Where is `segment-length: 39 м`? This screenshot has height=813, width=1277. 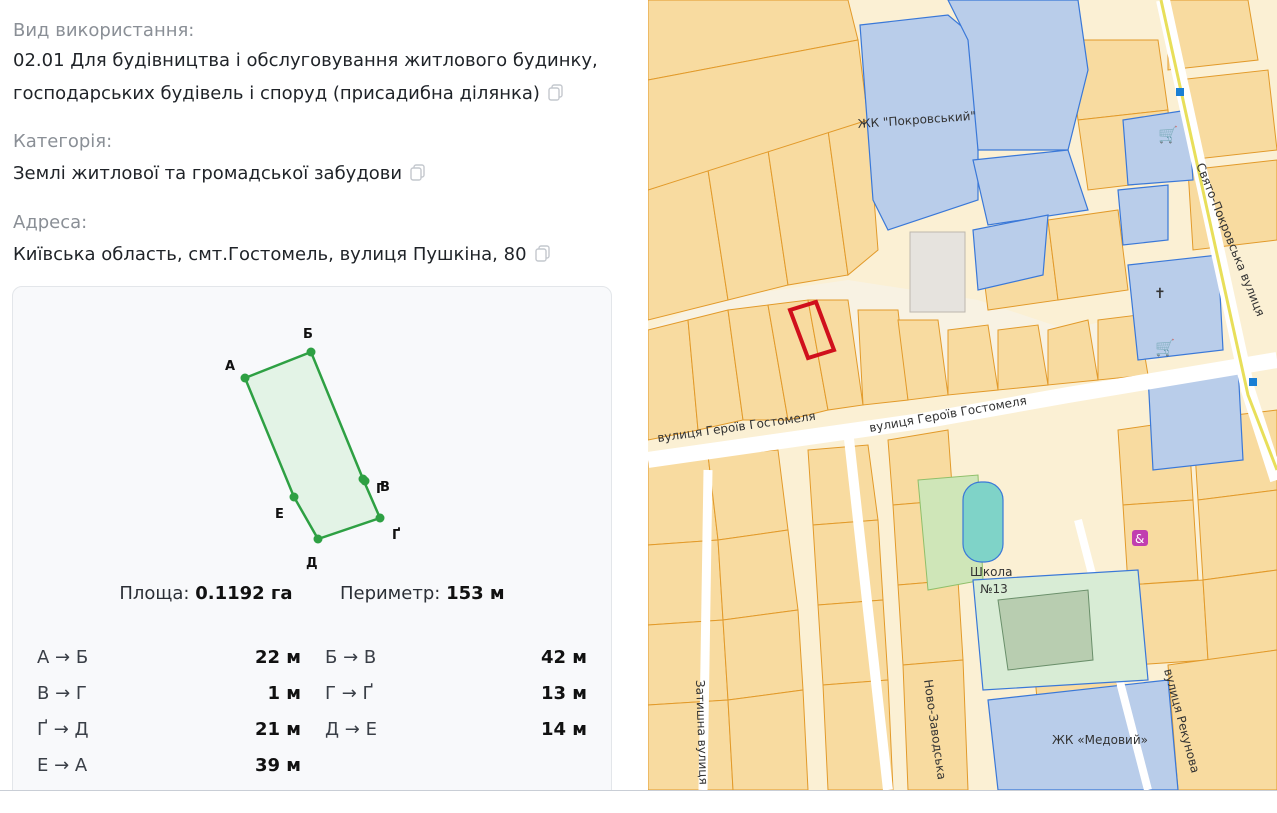 segment-length: 39 м is located at coordinates (277, 765).